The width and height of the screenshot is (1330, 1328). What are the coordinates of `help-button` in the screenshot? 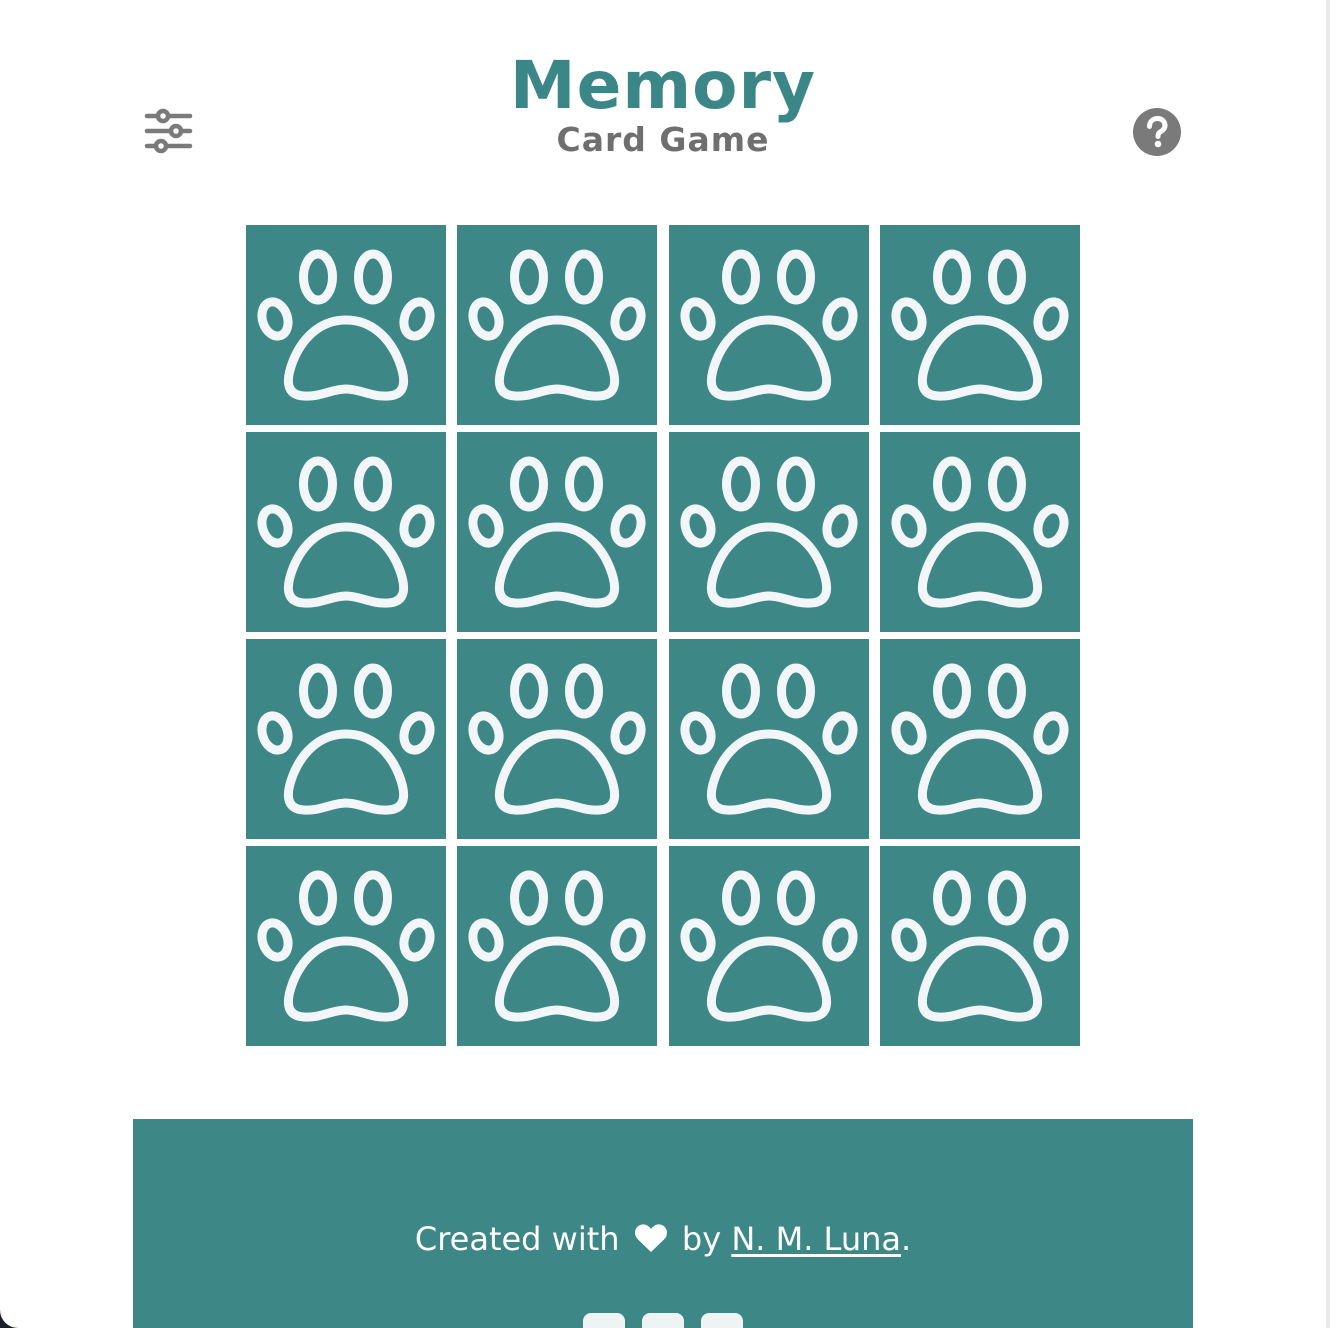 It's located at (1157, 132).